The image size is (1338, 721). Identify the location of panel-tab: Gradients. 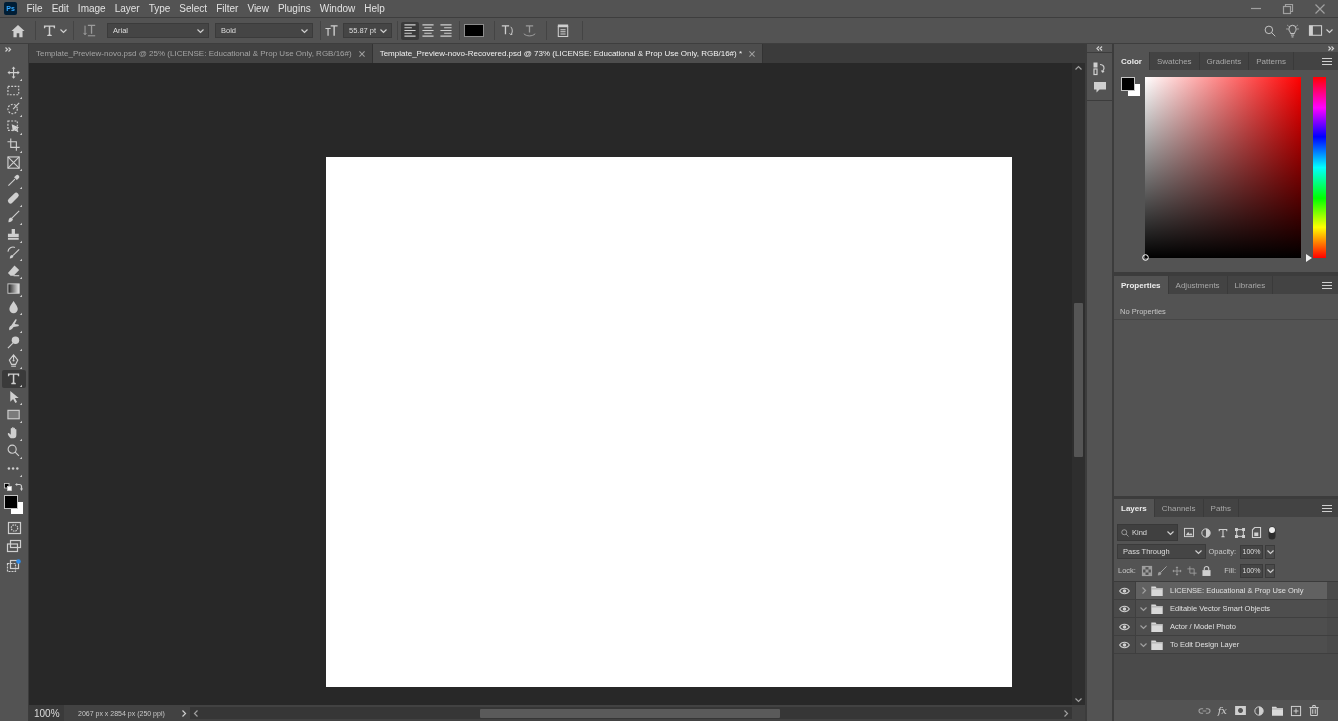
(1224, 61).